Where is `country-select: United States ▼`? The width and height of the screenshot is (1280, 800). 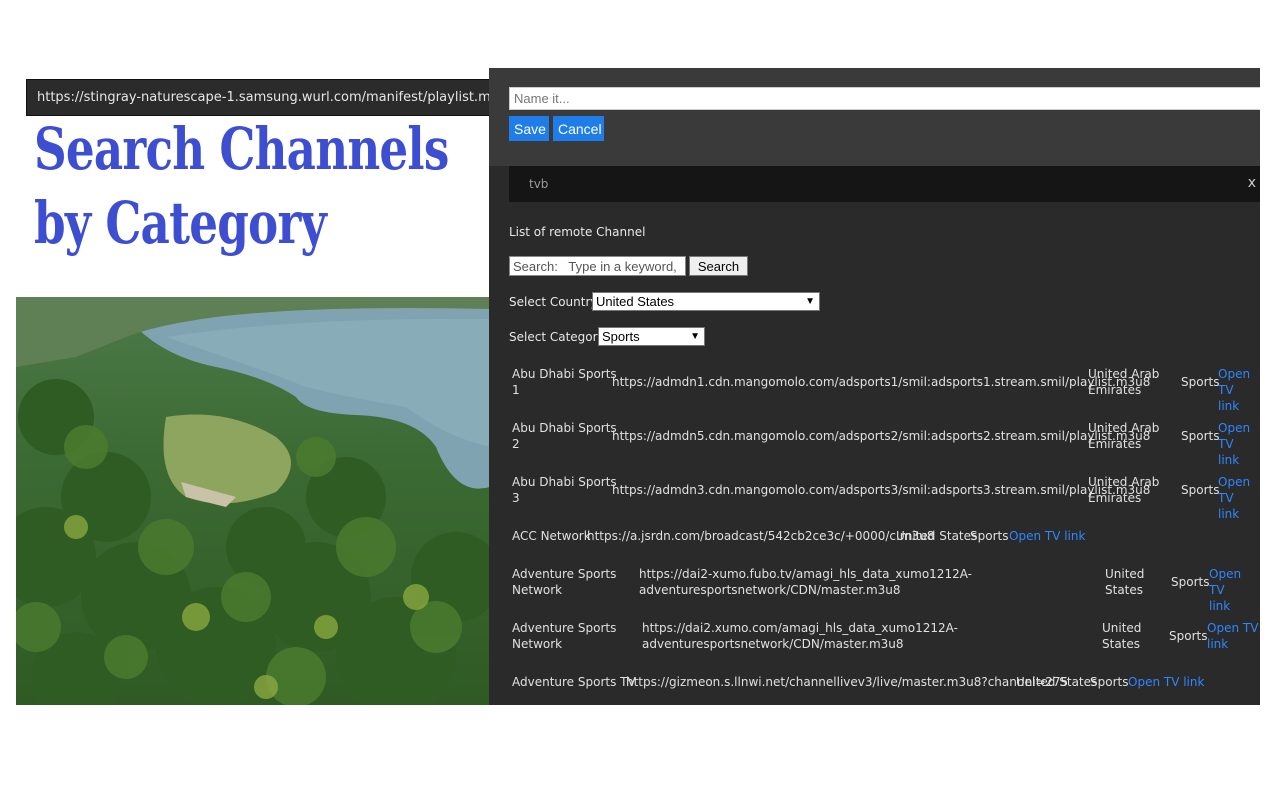
country-select: United States ▼ is located at coordinates (706, 301).